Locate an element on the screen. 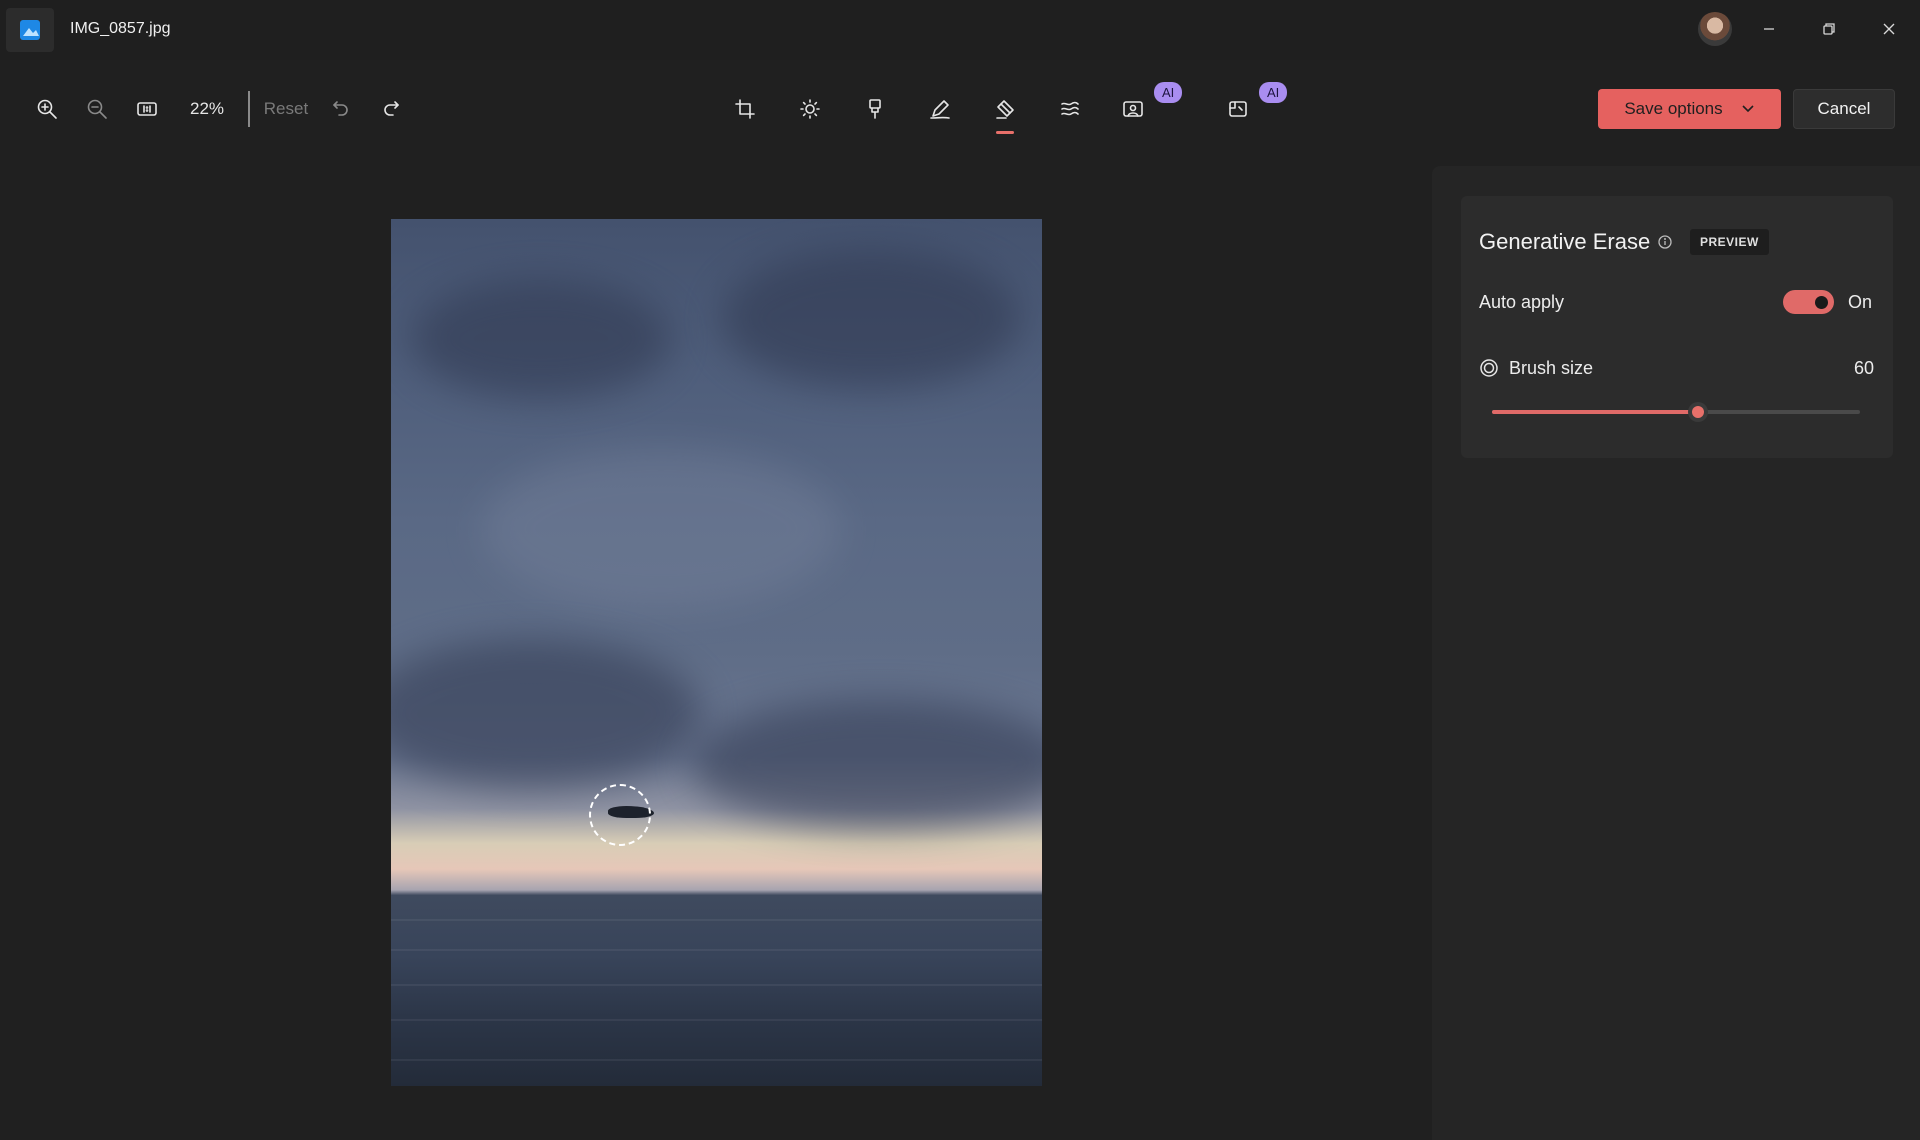 This screenshot has width=1920, height=1140. actual-size-button is located at coordinates (147, 109).